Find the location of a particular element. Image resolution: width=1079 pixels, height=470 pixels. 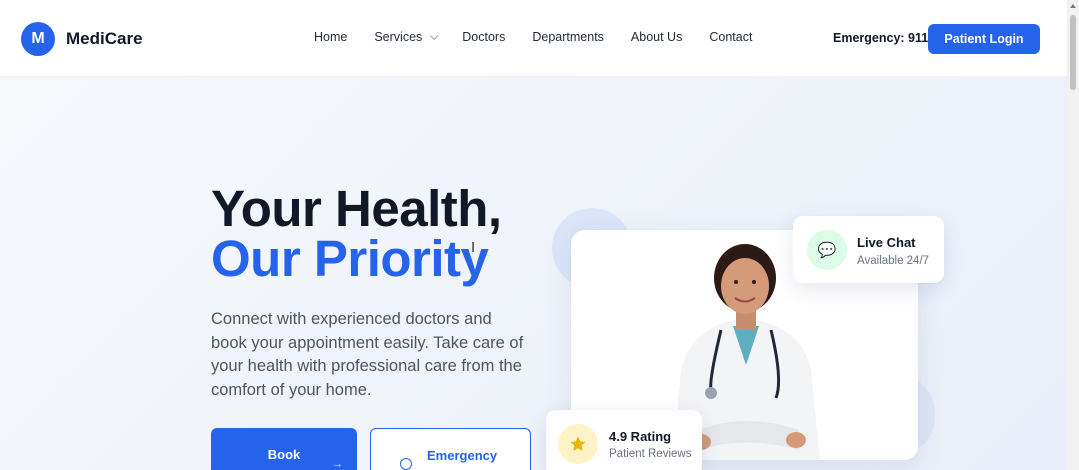

nav-link-home: Home is located at coordinates (330, 37).